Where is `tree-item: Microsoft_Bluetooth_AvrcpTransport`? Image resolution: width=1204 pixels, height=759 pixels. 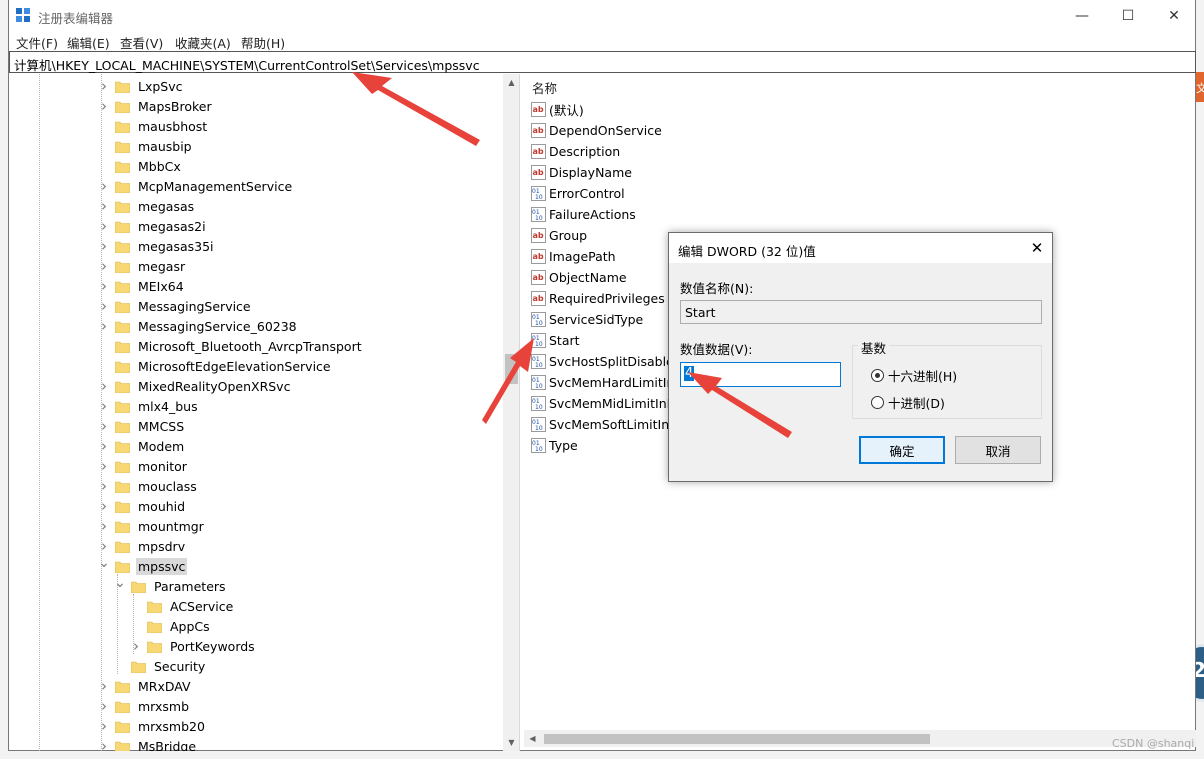
tree-item: Microsoft_Bluetooth_AvrcpTransport is located at coordinates (230, 346).